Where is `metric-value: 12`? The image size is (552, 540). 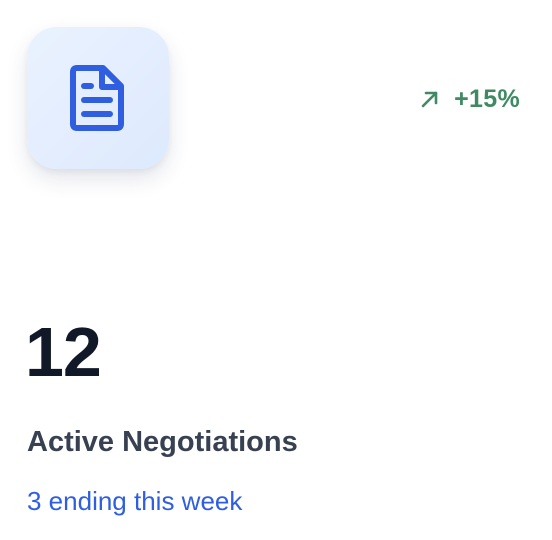
metric-value: 12 is located at coordinates (63, 352).